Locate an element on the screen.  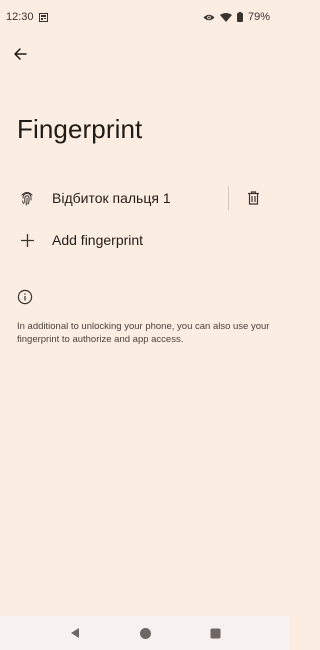
status-left: 12:30 is located at coordinates (27, 17).